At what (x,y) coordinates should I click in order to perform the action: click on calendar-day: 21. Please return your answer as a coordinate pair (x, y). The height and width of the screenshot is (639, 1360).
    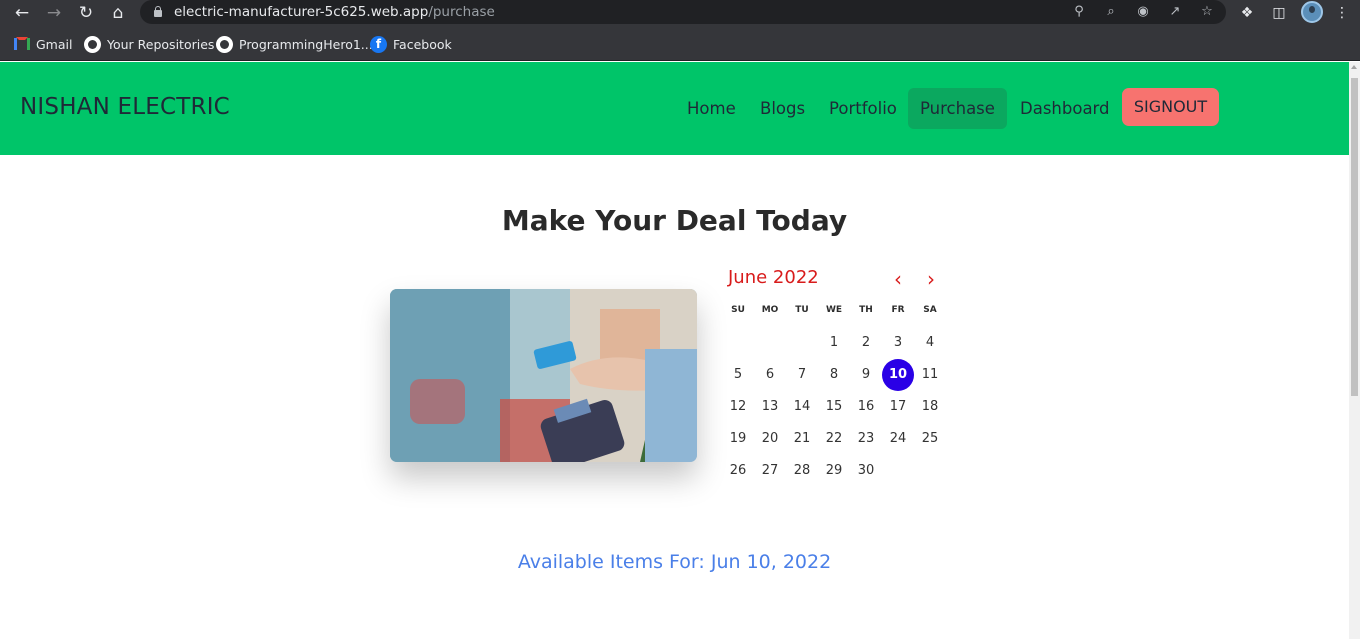
    Looking at the image, I should click on (802, 439).